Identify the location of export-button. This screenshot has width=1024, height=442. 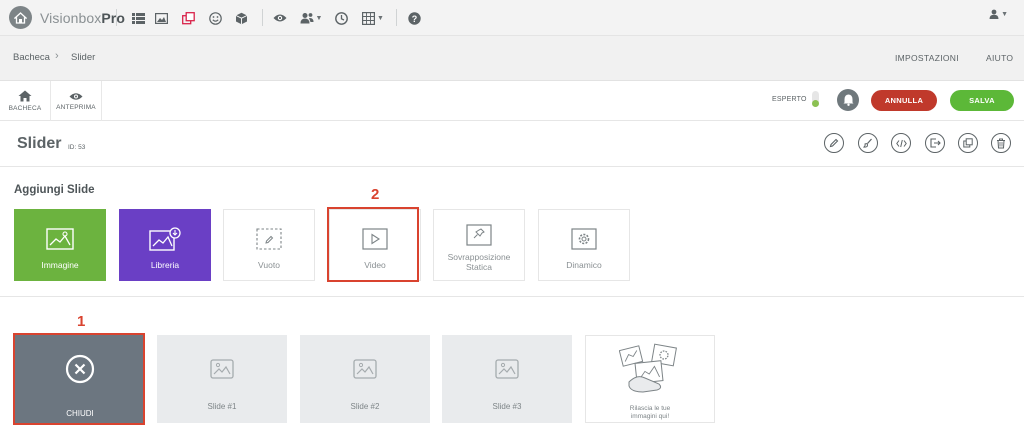
(935, 143).